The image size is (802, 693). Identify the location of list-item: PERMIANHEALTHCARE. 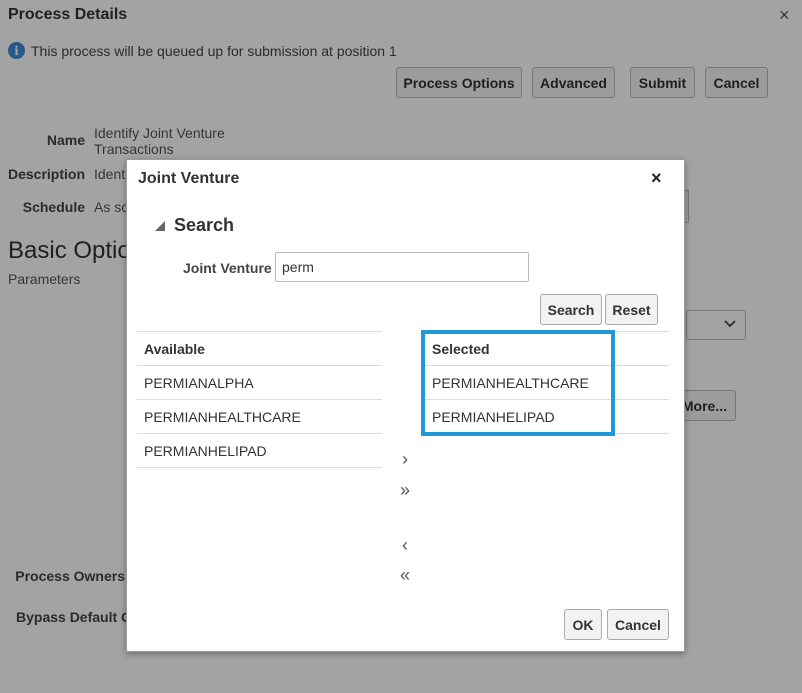
(259, 417).